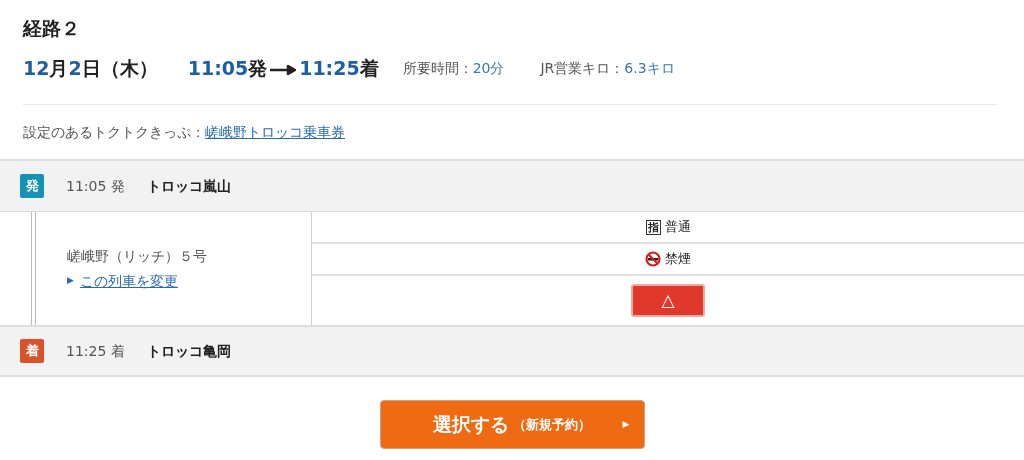 The height and width of the screenshot is (460, 1024). I want to click on availability-button: △, so click(668, 300).